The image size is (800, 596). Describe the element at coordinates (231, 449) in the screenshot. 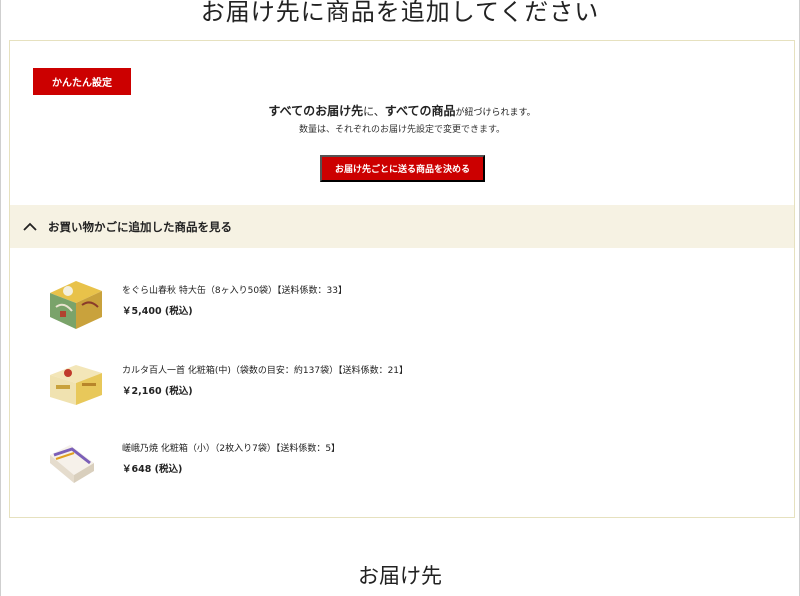

I see `item-name: 嵯峨乃焼 化粧箱（小）（2枚入り7袋）【送料係数：5】` at that location.